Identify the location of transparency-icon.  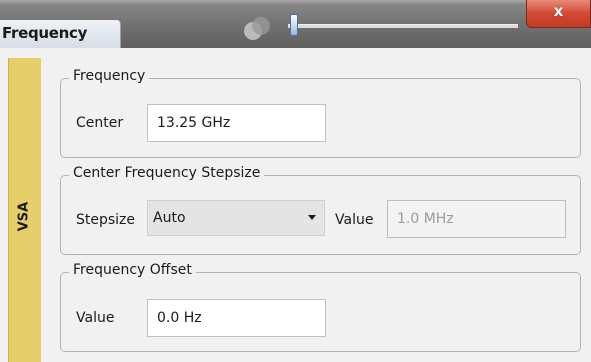
(257, 29).